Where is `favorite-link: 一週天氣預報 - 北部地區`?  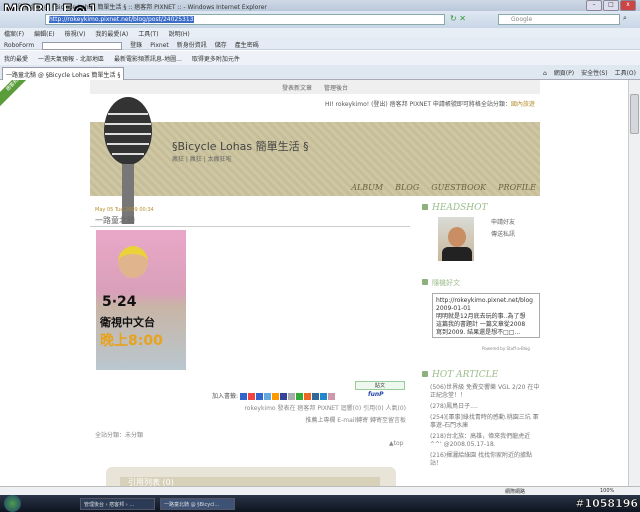 favorite-link: 一週天氣預報 - 北部地區 is located at coordinates (71, 59).